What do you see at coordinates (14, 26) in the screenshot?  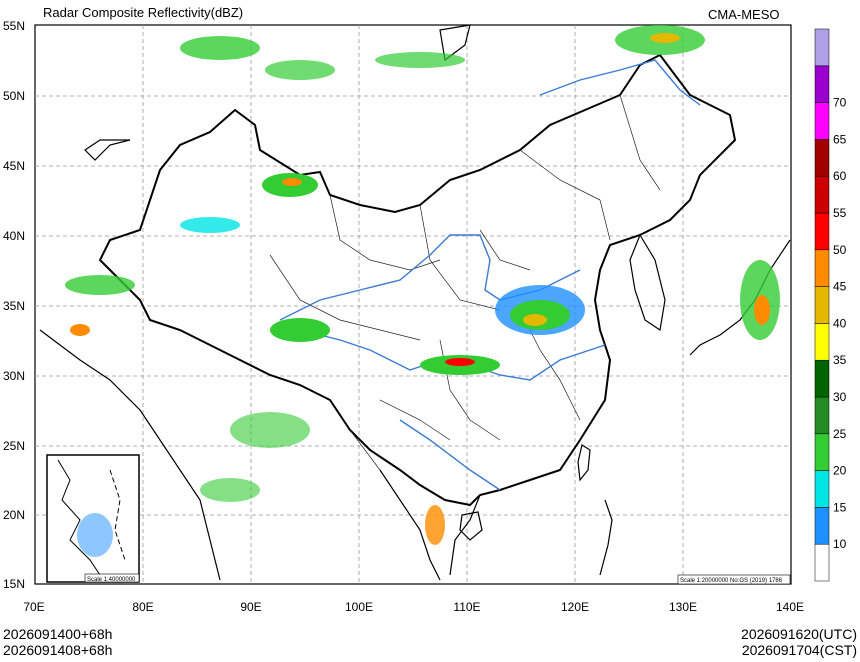 I see `lat-label: 55N` at bounding box center [14, 26].